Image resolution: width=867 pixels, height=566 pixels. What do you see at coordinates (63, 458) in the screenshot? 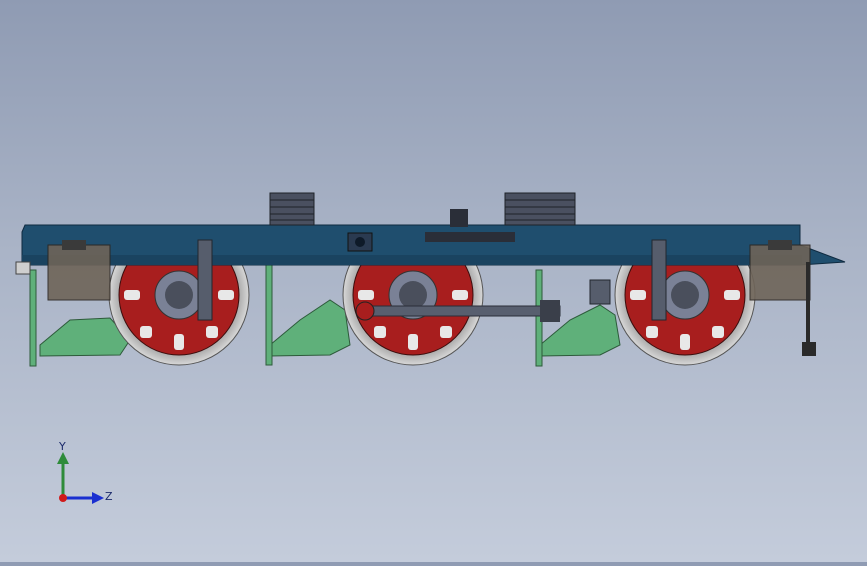
I see `y-arrow-head-icon` at bounding box center [63, 458].